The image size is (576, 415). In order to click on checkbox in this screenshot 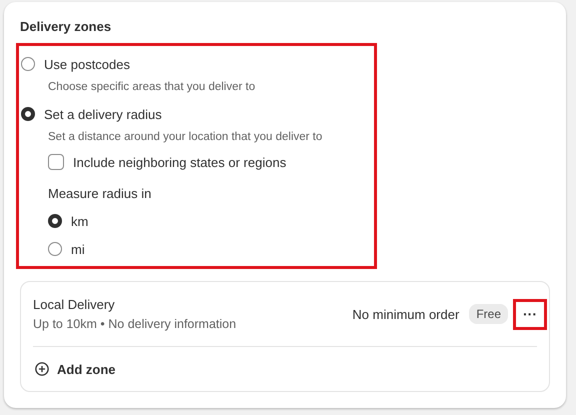, I will do `click(56, 162)`.